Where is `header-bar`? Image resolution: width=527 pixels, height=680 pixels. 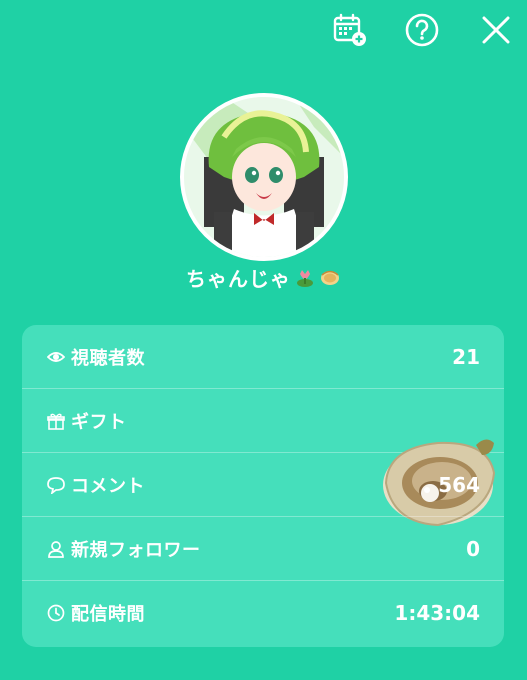 header-bar is located at coordinates (263, 30).